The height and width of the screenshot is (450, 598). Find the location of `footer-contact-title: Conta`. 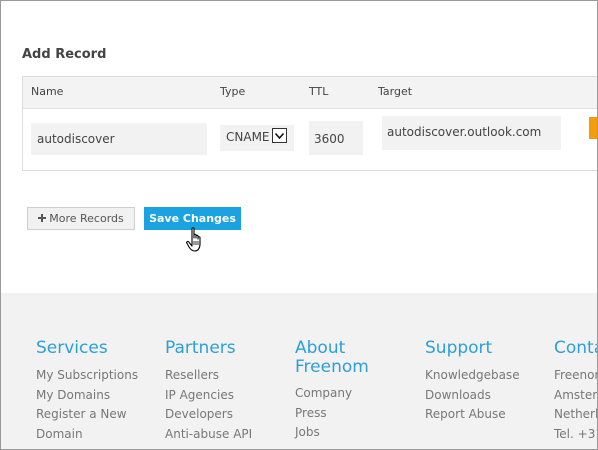

footer-contact-title: Conta is located at coordinates (575, 348).